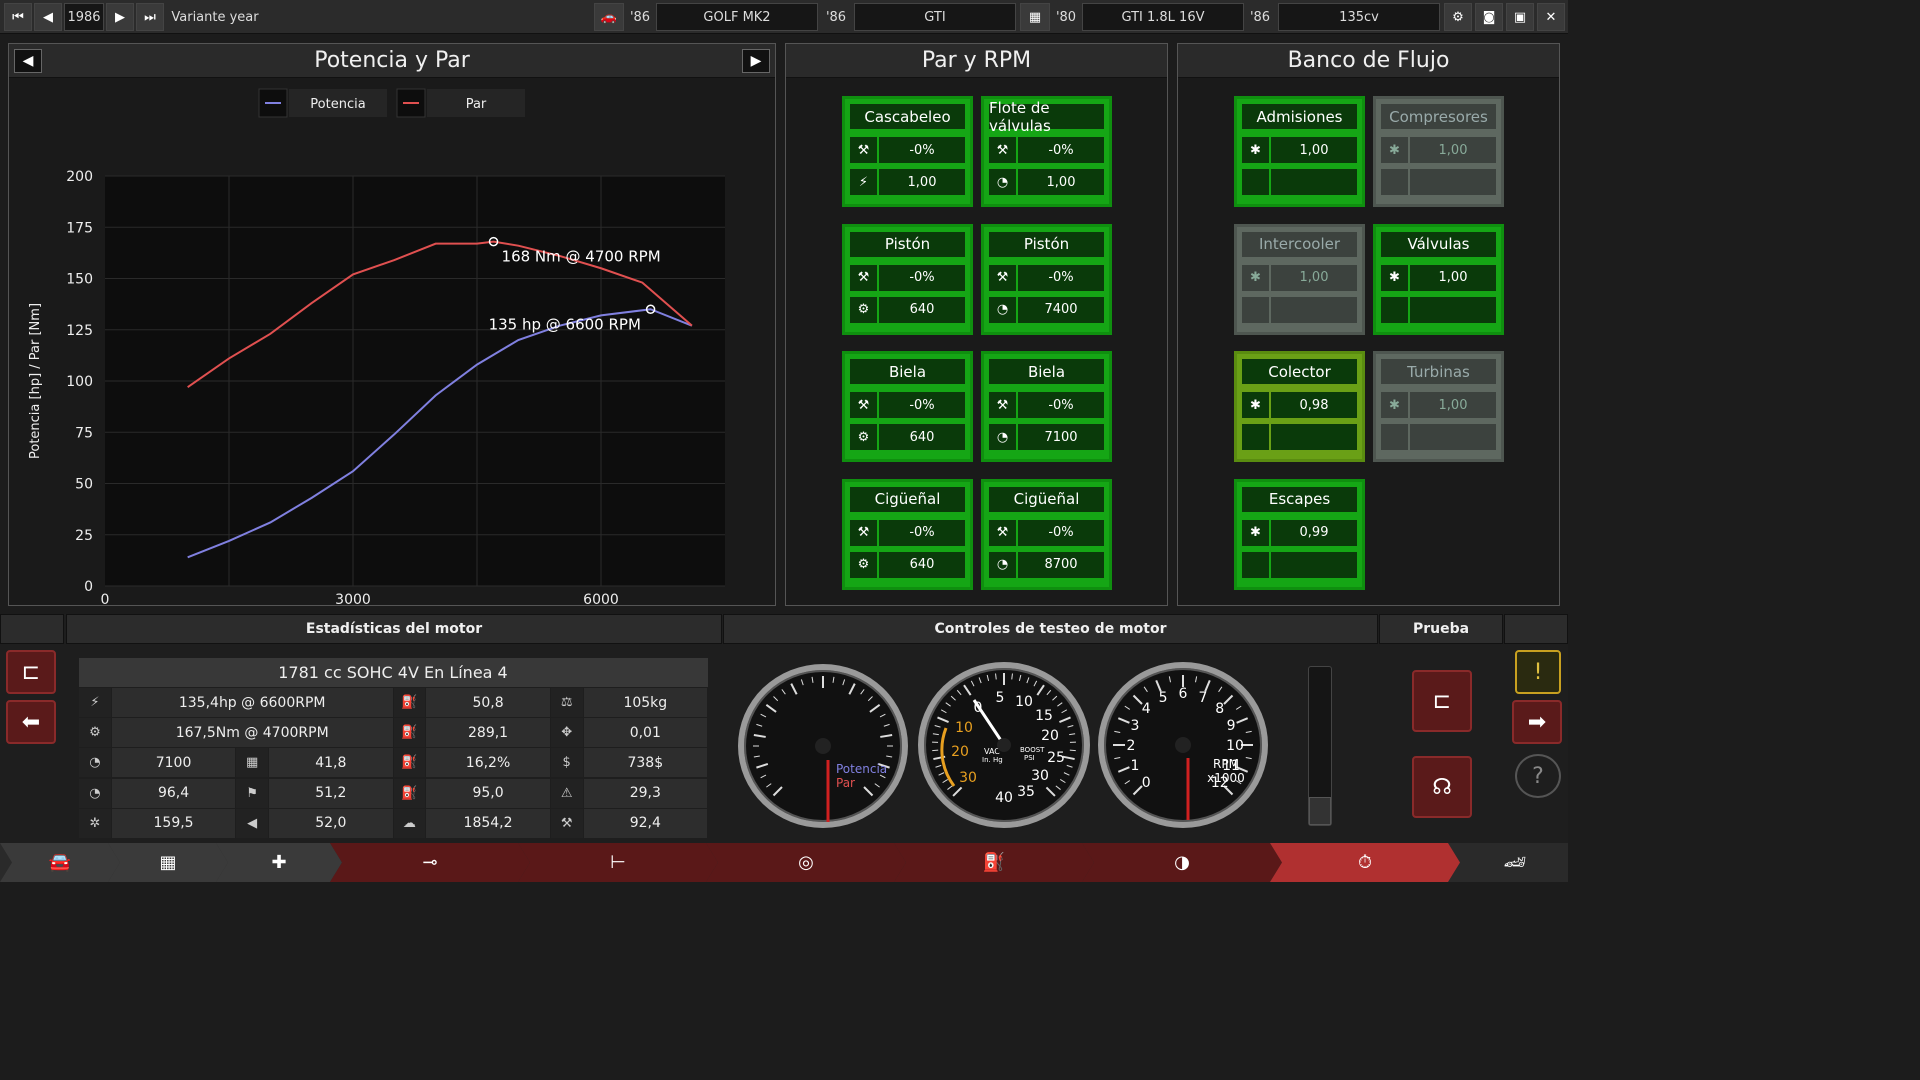 The height and width of the screenshot is (1080, 1920). I want to click on help-icon: ?, so click(1538, 776).